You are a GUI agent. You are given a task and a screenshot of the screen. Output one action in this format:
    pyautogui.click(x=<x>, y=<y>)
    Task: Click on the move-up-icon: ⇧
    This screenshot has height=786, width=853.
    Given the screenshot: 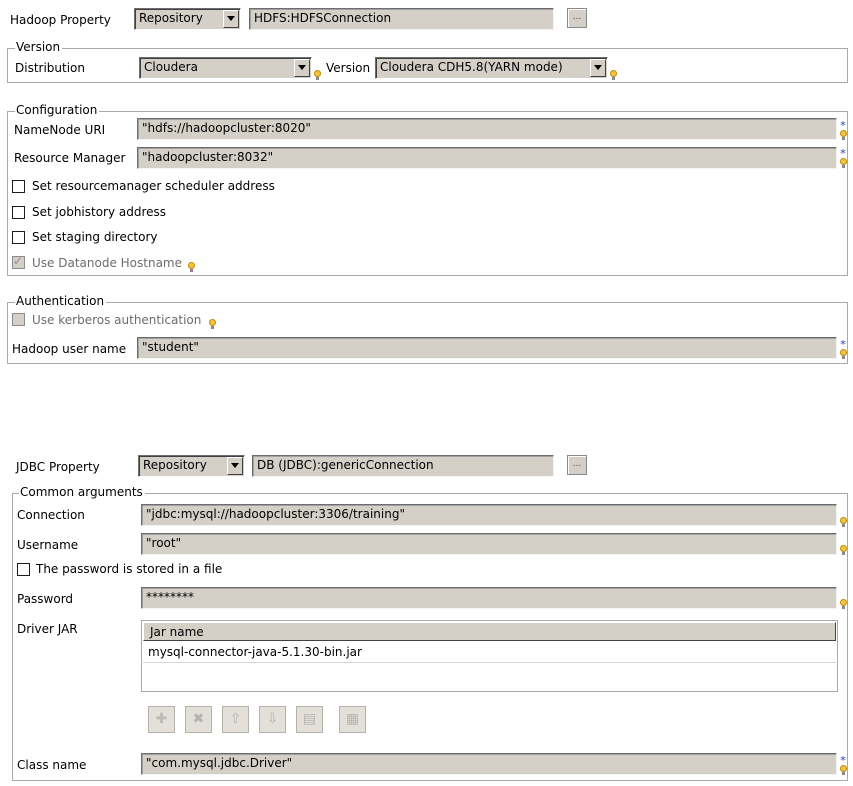 What is the action you would take?
    pyautogui.click(x=235, y=719)
    